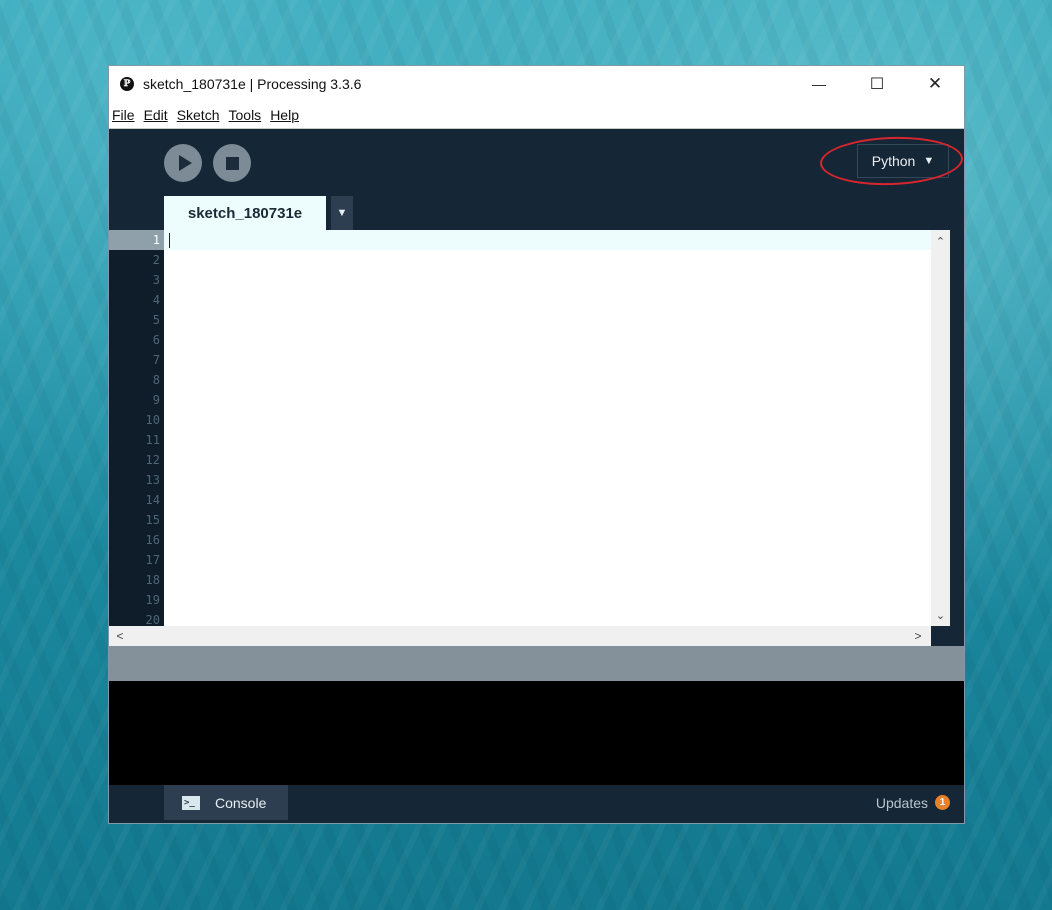  I want to click on text-caret, so click(169, 240).